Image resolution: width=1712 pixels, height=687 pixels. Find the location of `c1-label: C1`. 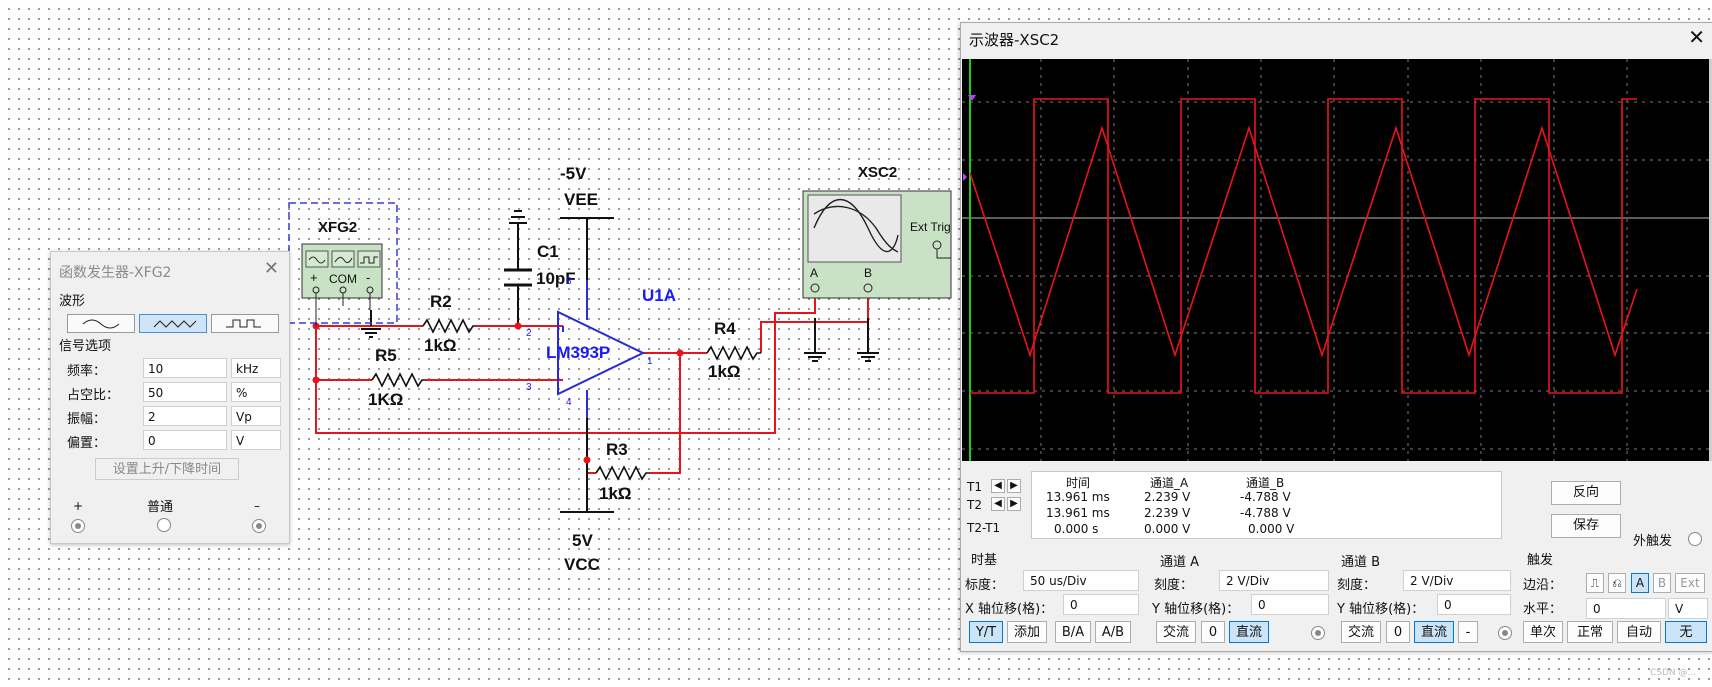

c1-label: C1 is located at coordinates (548, 251).